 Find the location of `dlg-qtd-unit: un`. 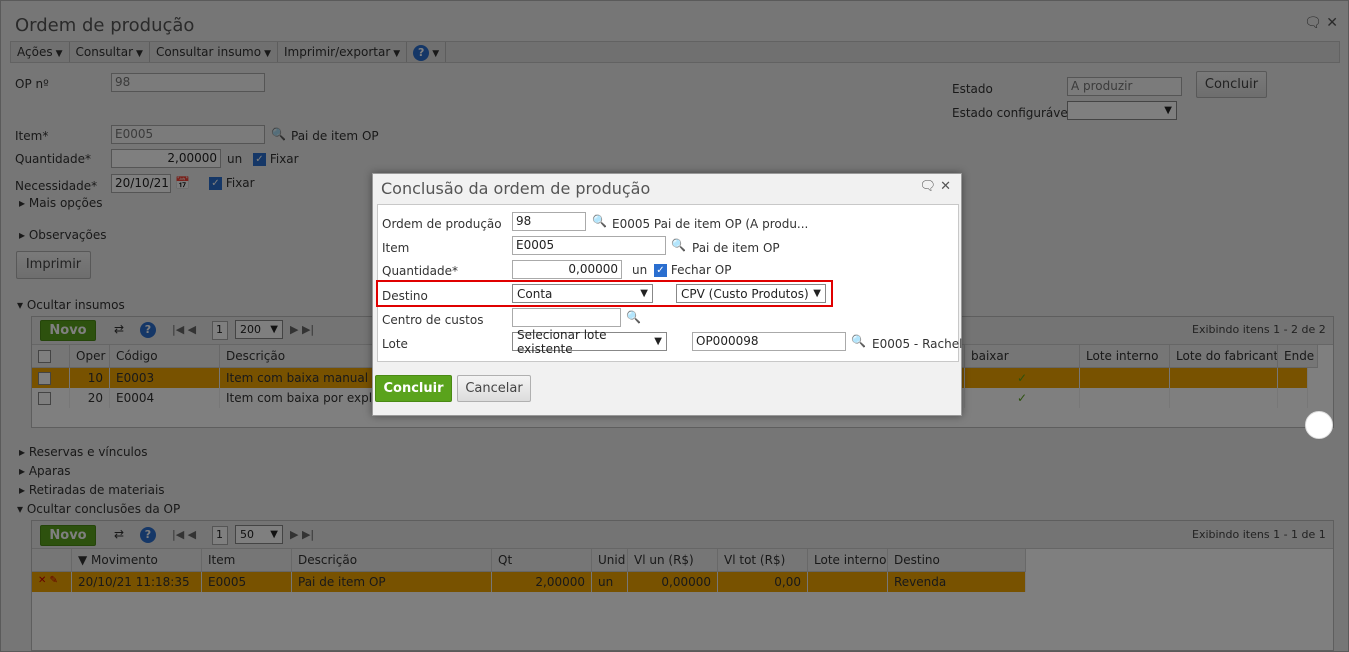

dlg-qtd-unit: un is located at coordinates (640, 270).